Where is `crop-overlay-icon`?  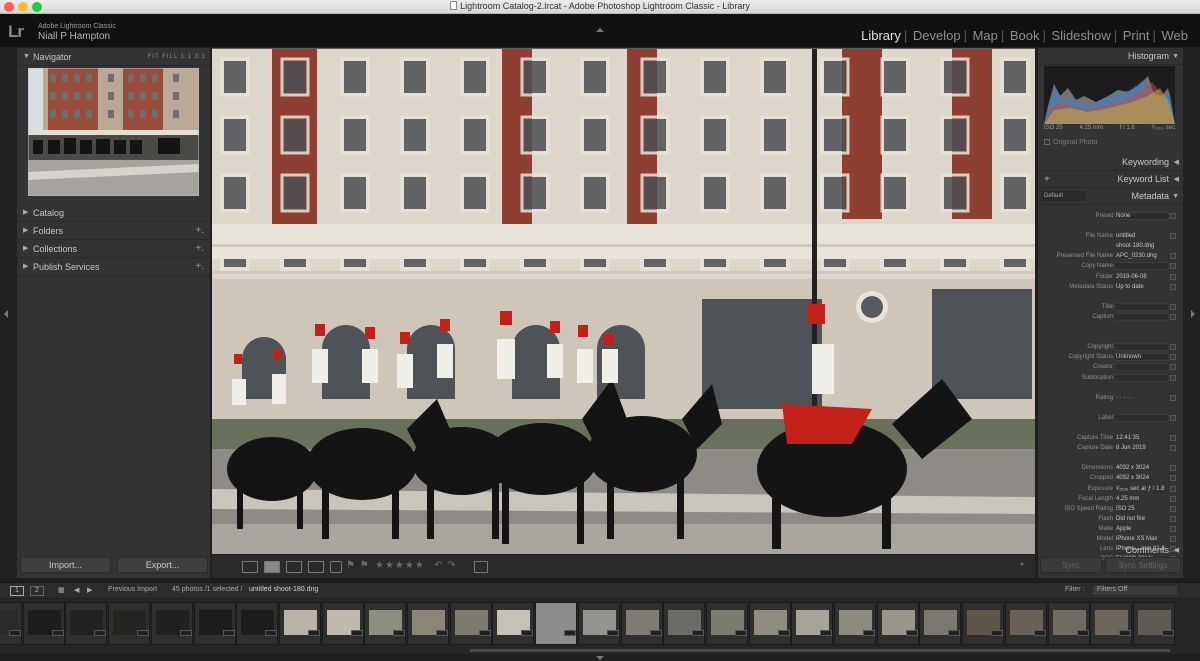 crop-overlay-icon is located at coordinates (481, 567).